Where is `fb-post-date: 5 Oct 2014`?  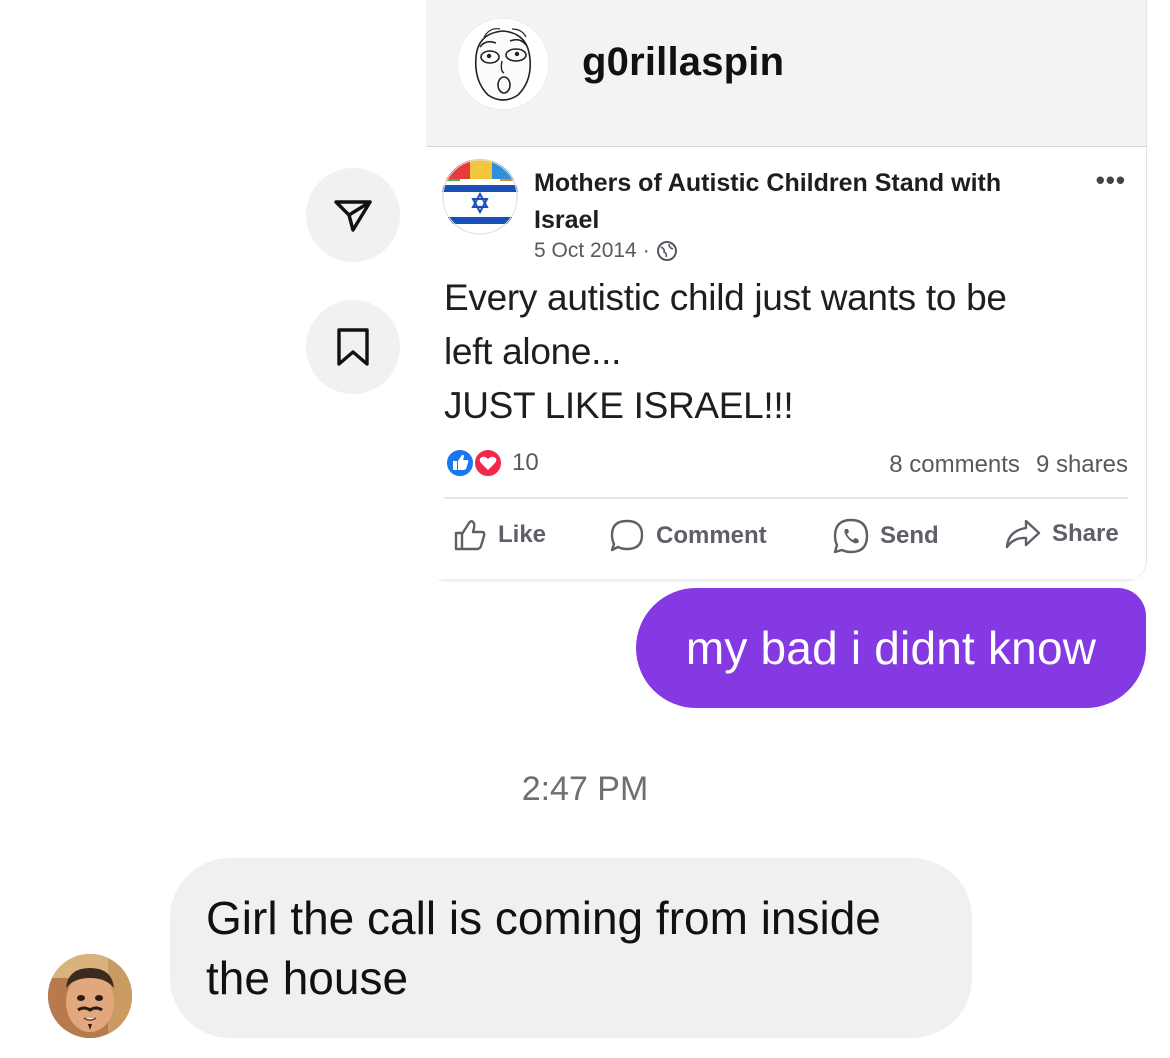 fb-post-date: 5 Oct 2014 is located at coordinates (585, 250).